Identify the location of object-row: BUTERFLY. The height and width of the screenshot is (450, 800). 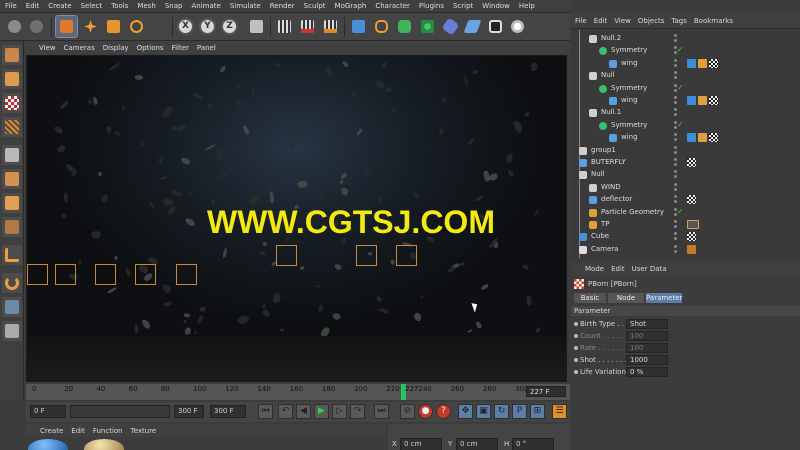
(685, 163).